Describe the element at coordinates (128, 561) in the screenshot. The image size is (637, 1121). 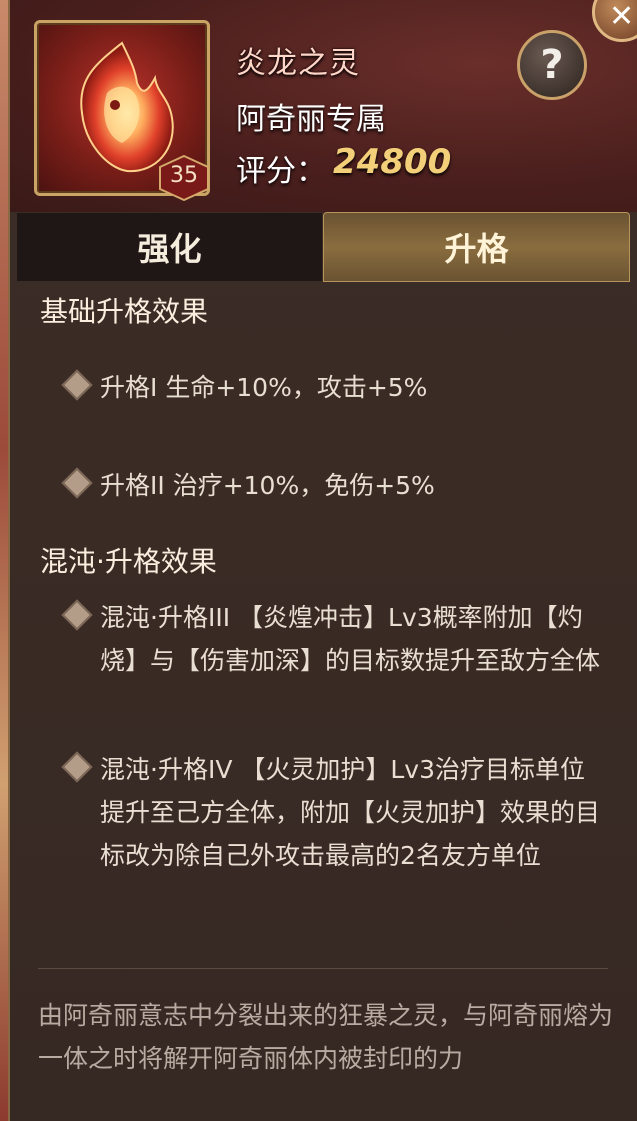
I see `chaos-section-title: 混沌·升格效果` at that location.